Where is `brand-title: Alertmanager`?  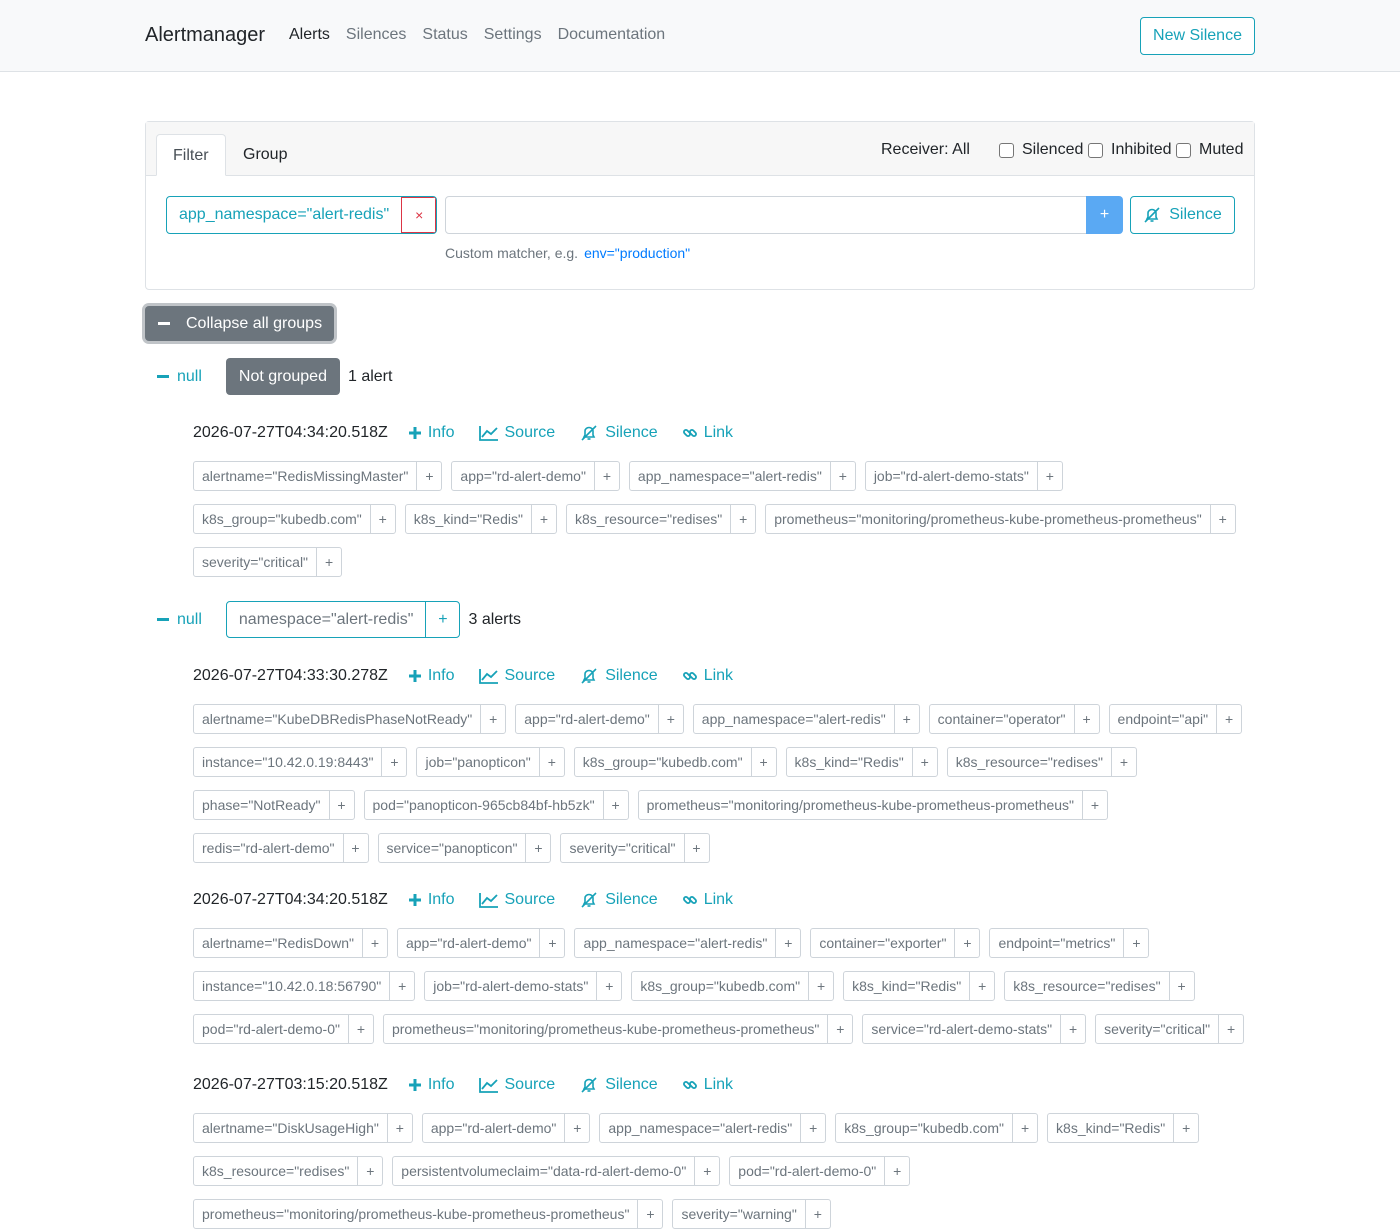
brand-title: Alertmanager is located at coordinates (205, 35).